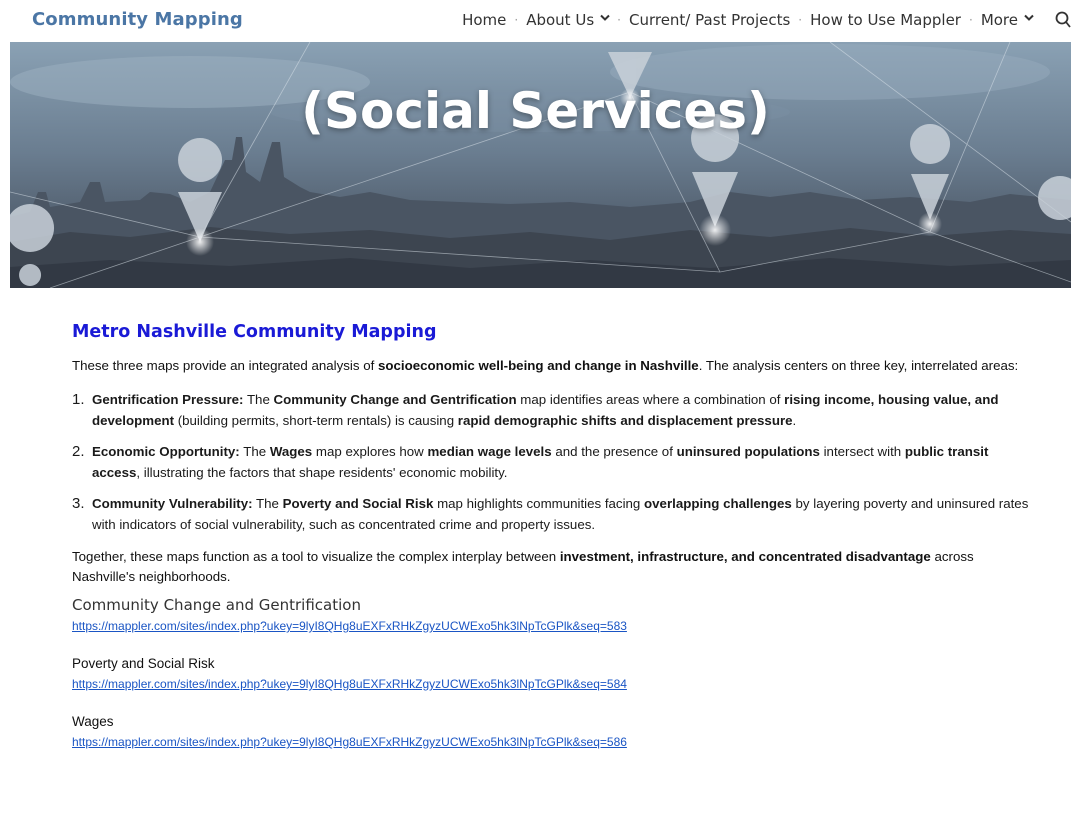 Image resolution: width=1071 pixels, height=832 pixels. What do you see at coordinates (1063, 20) in the screenshot?
I see `search-icon` at bounding box center [1063, 20].